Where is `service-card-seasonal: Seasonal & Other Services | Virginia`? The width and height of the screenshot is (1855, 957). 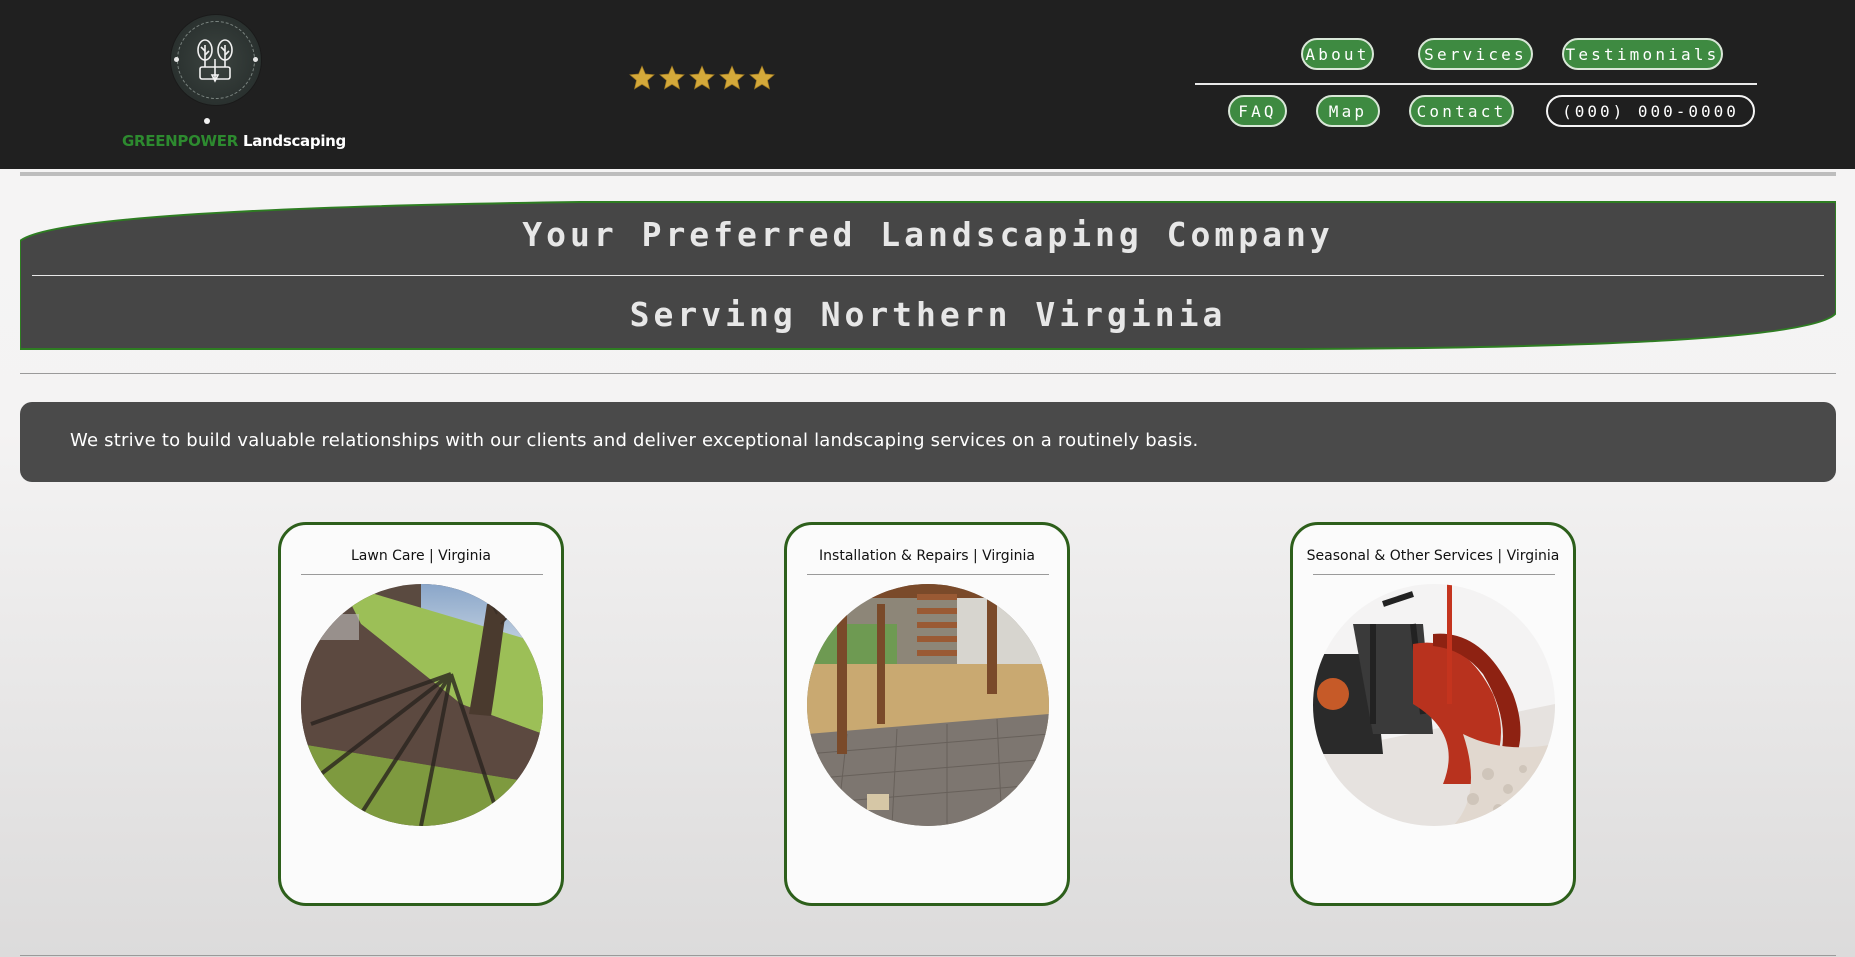 service-card-seasonal: Seasonal & Other Services | Virginia is located at coordinates (1433, 714).